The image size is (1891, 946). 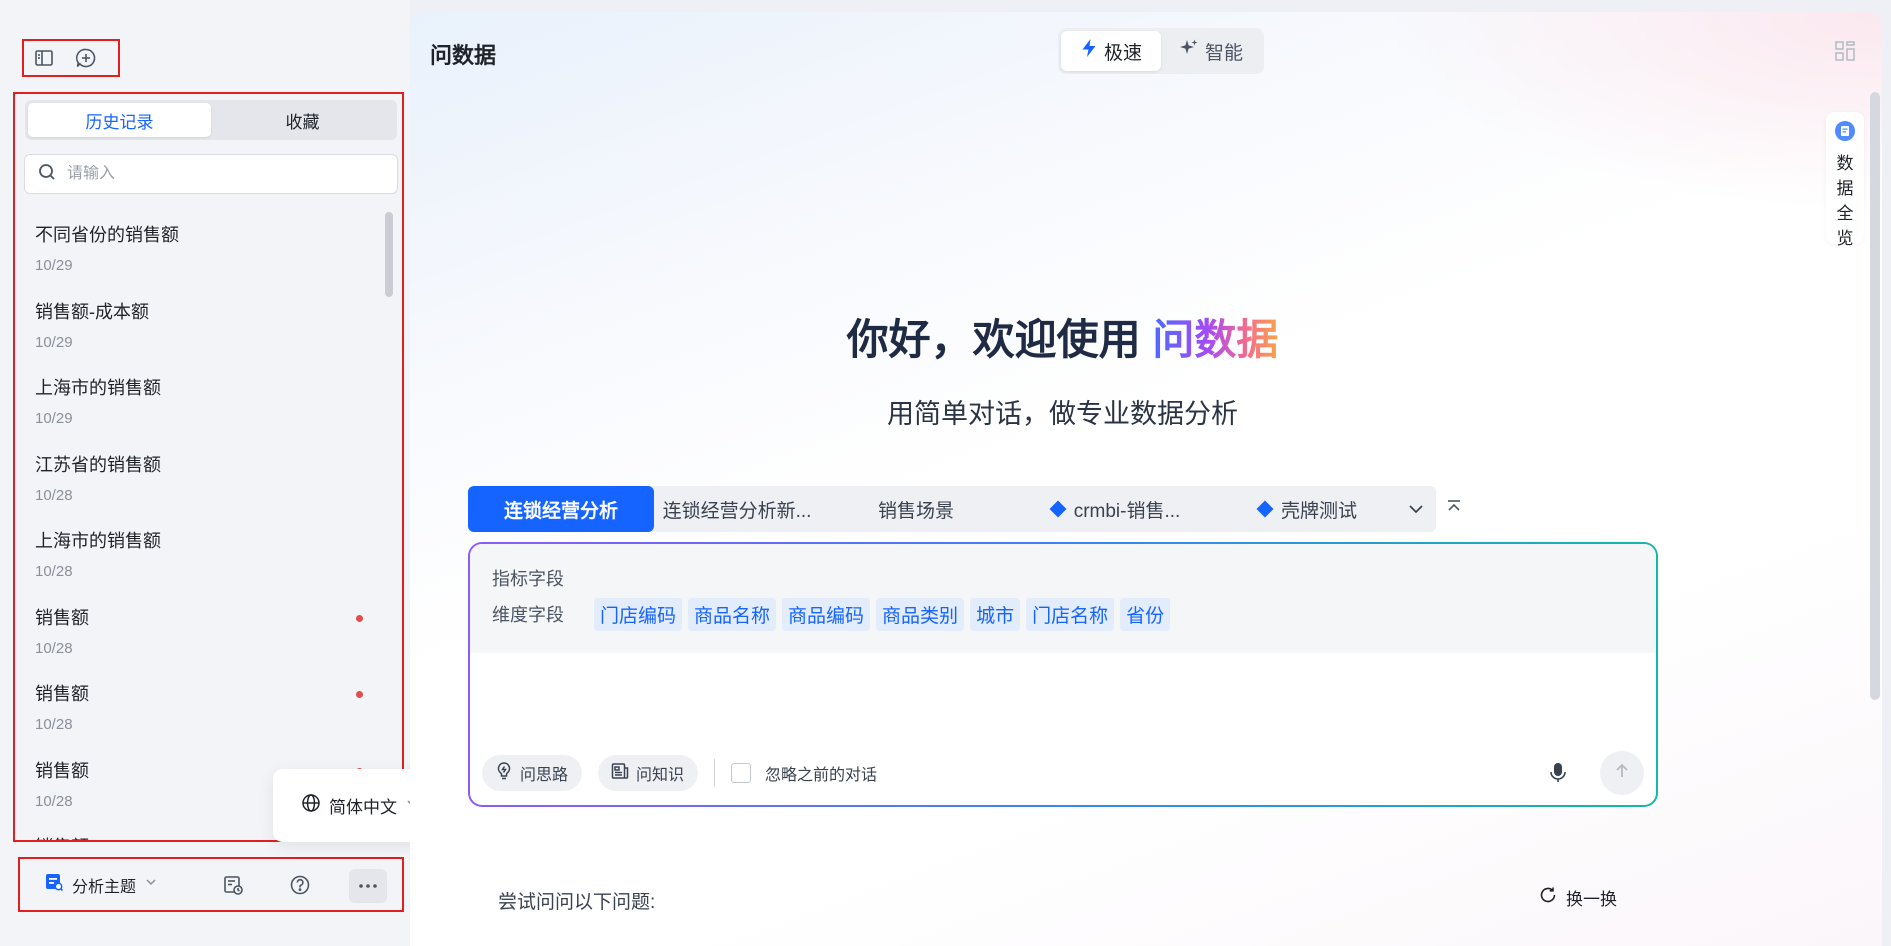 I want to click on dimension-chip: 门店名称, so click(x=1070, y=614).